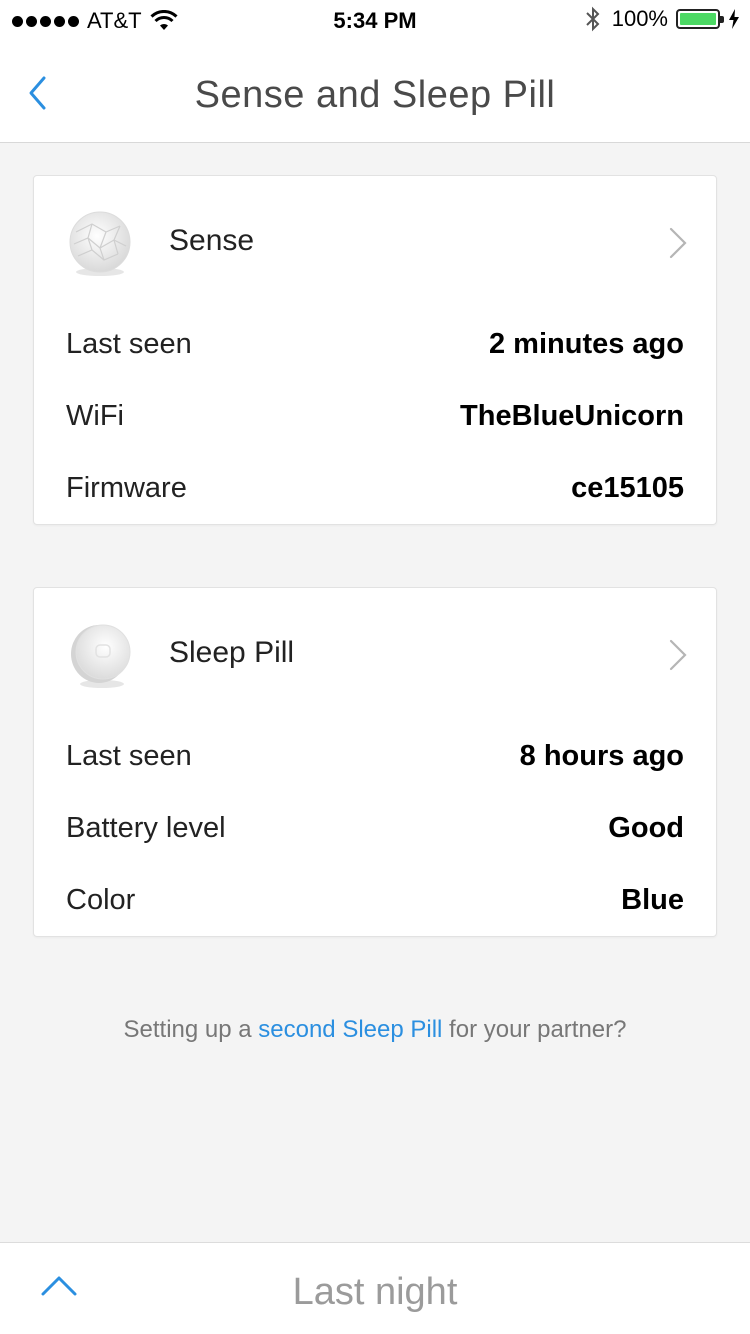 The image size is (750, 1334). I want to click on battery-percent: 100%, so click(639, 18).